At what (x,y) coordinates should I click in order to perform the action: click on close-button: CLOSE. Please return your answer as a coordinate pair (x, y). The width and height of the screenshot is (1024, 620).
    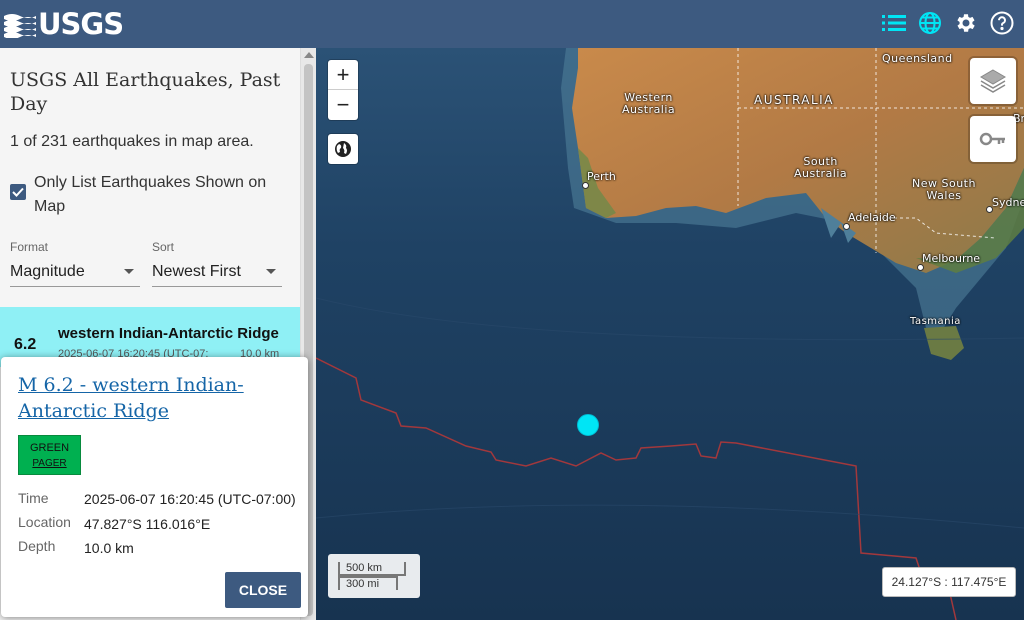
    Looking at the image, I should click on (263, 590).